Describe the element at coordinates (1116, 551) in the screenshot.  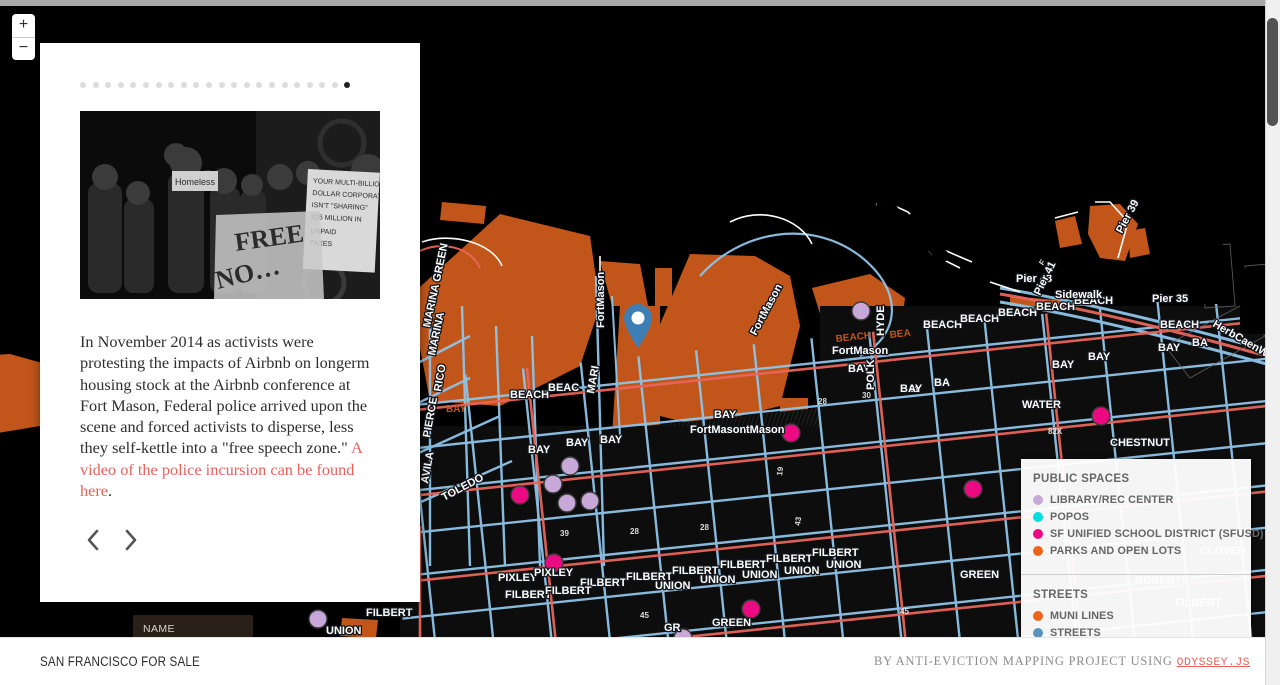
I see `legend-item-label: PARKS AND OPEN LOTS` at that location.